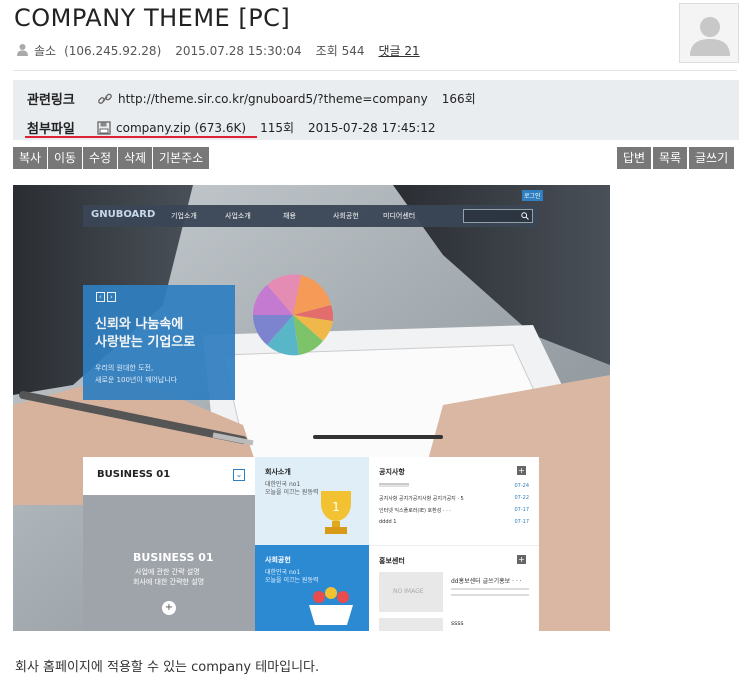  What do you see at coordinates (239, 475) in the screenshot?
I see `chevron-down-icon: ⌄` at bounding box center [239, 475].